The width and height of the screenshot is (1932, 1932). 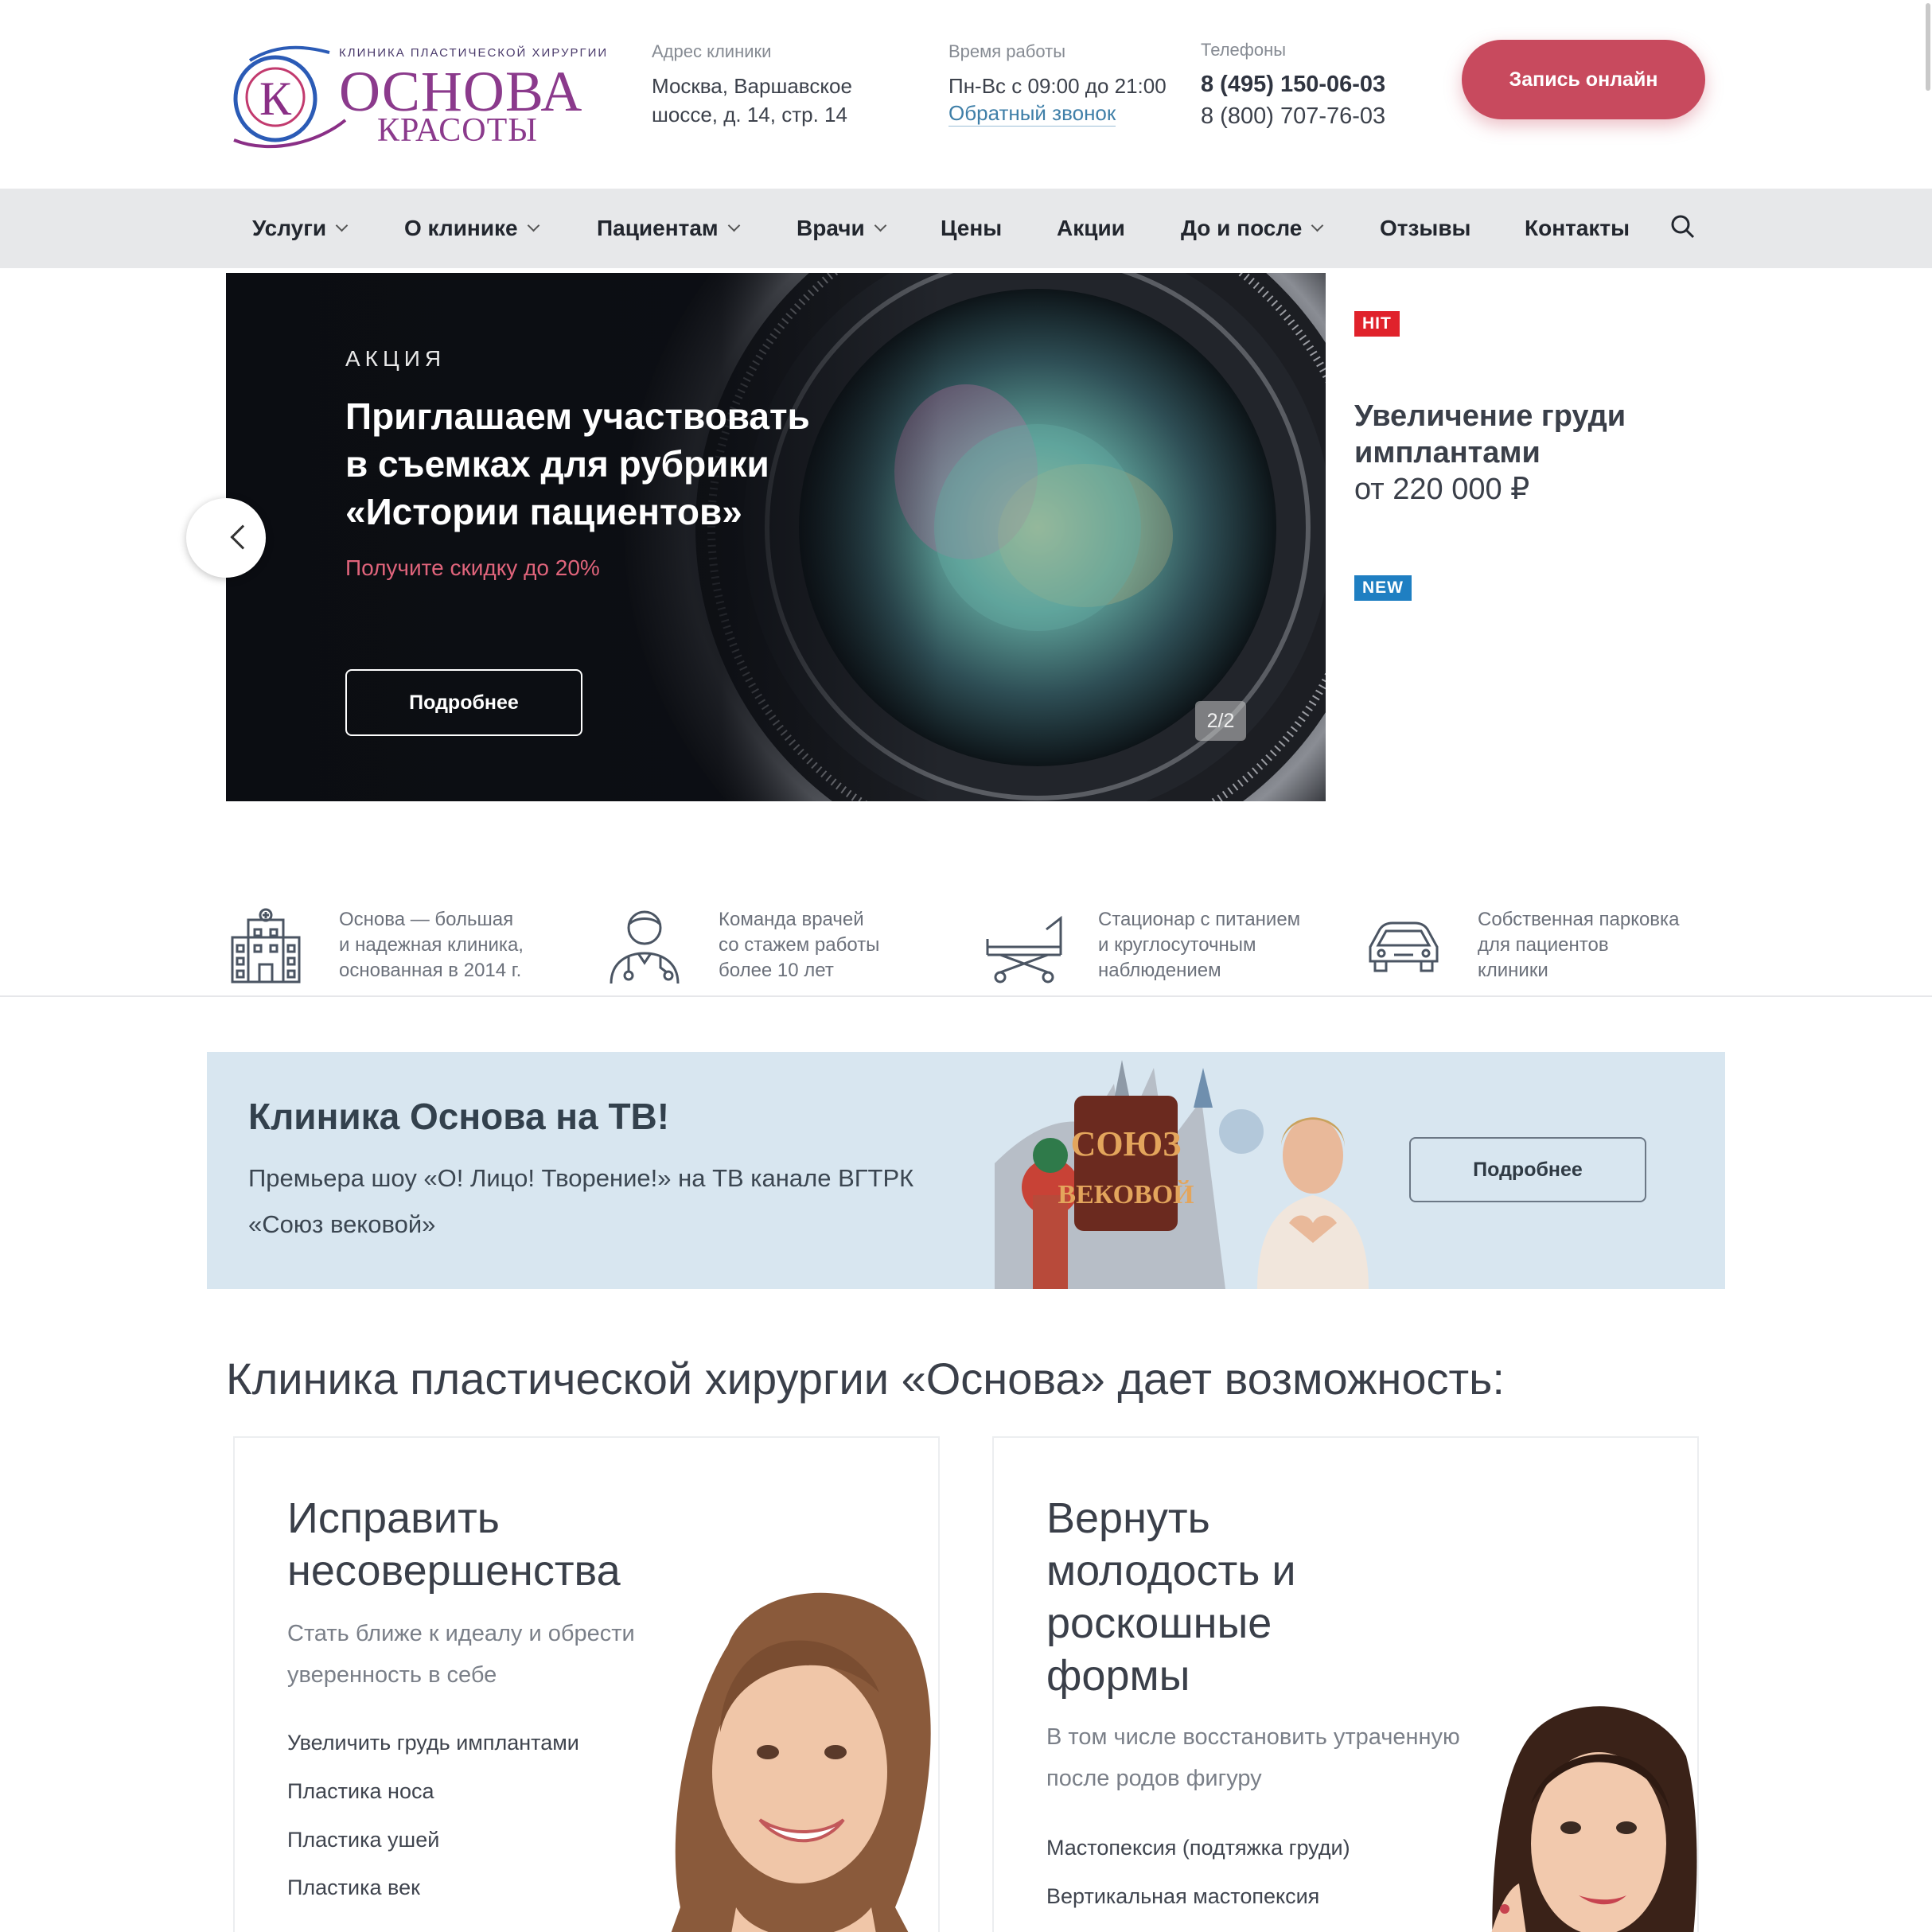 I want to click on promo-card-link: Увеличение груди имплантами от 220 000 ₽, so click(x=1505, y=453).